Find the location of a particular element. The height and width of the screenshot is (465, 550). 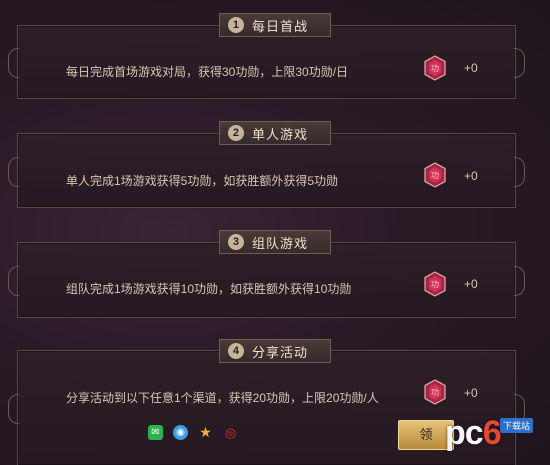

share-channels: ✉ ◉ ★ ◎ is located at coordinates (193, 432).